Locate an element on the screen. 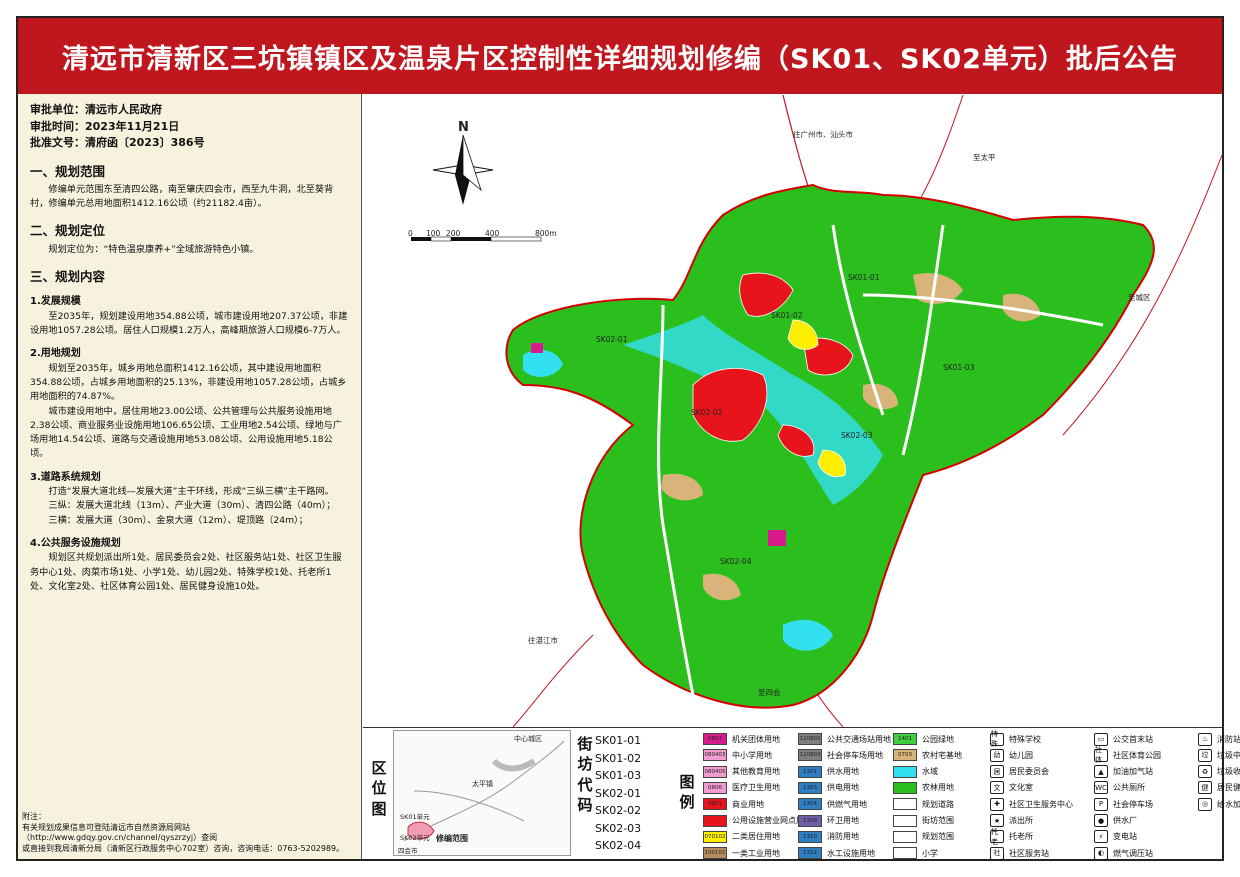 This screenshot has width=1240, height=877. facility-icon: ✚ is located at coordinates (997, 804).